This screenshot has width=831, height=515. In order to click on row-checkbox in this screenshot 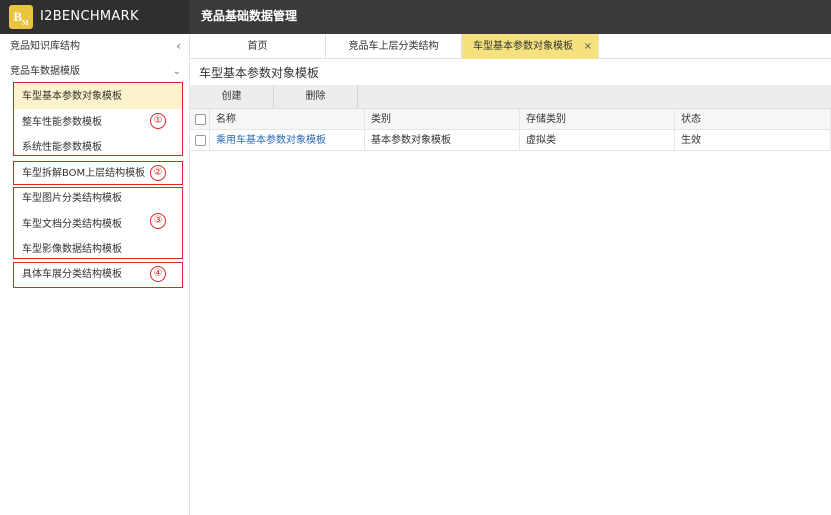, I will do `click(200, 140)`.